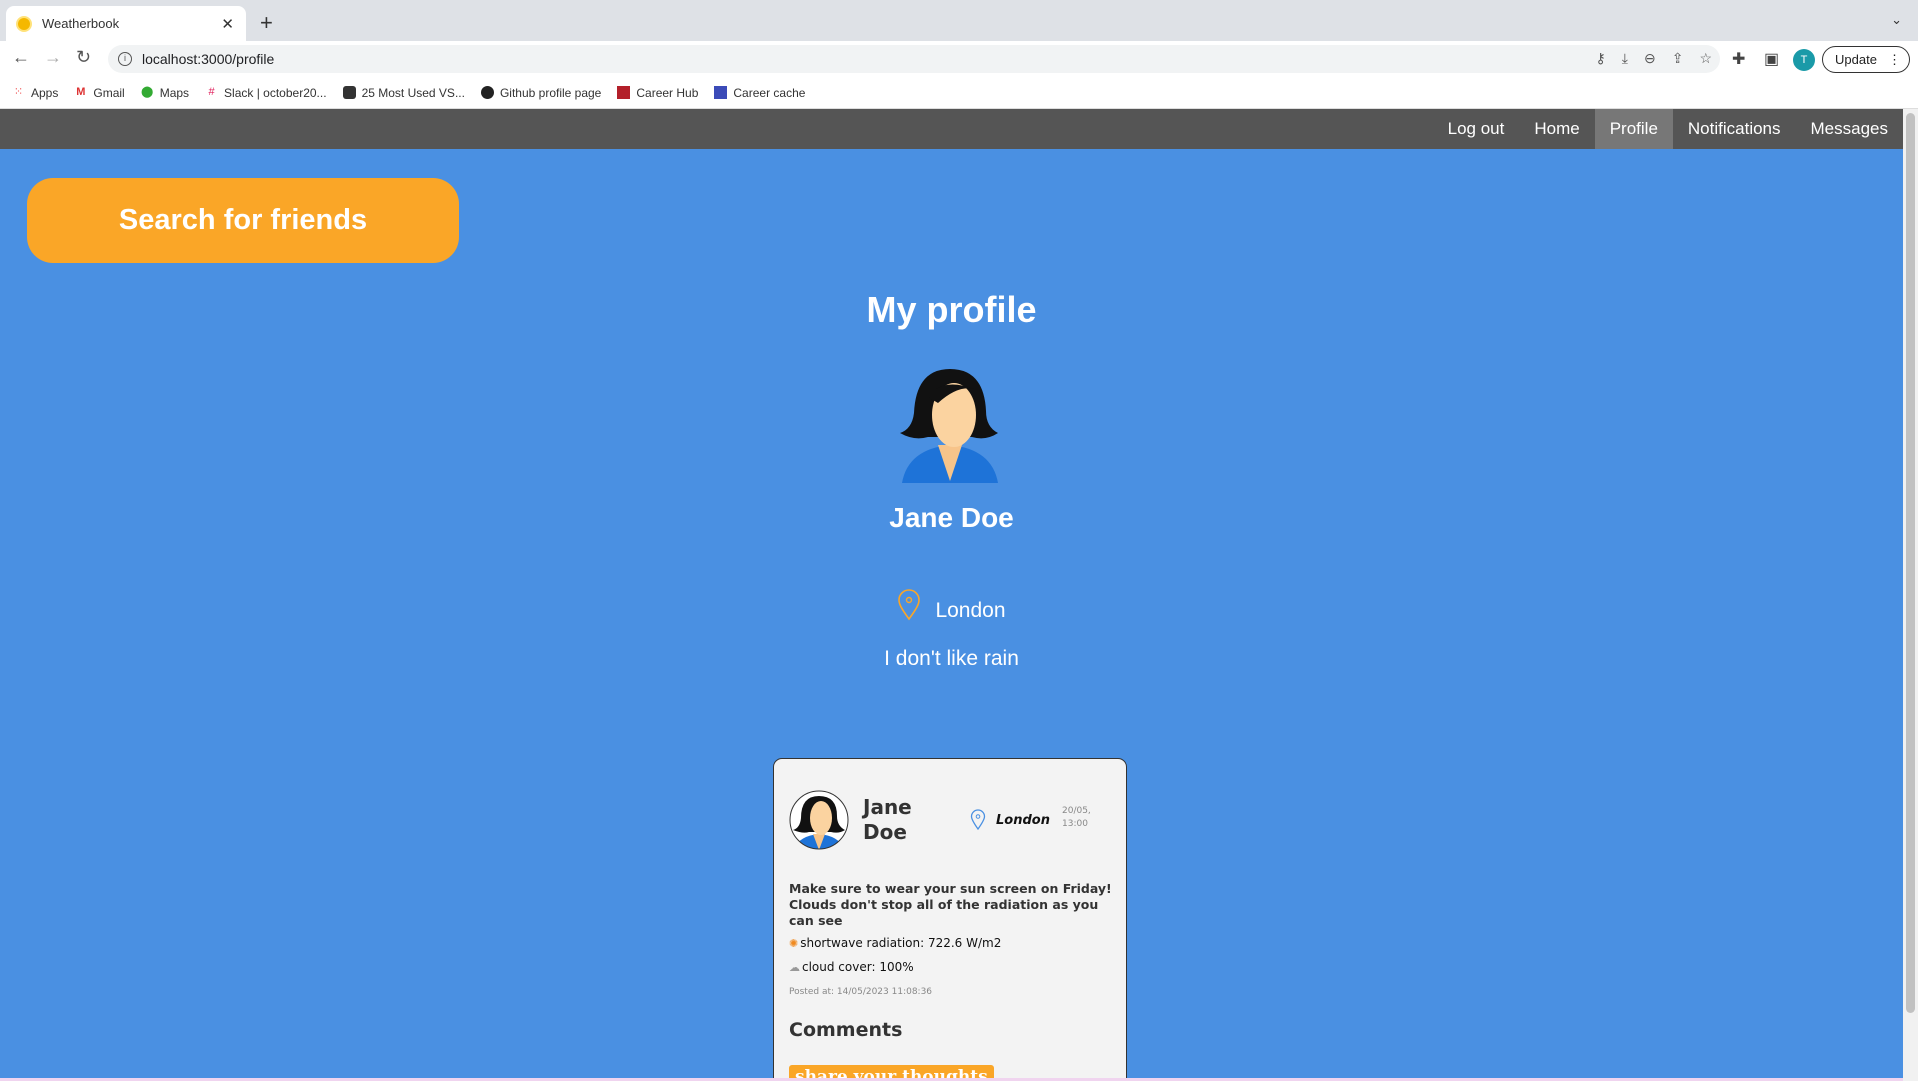 The height and width of the screenshot is (1081, 1918). What do you see at coordinates (211, 92) in the screenshot?
I see `slack-icon: #` at bounding box center [211, 92].